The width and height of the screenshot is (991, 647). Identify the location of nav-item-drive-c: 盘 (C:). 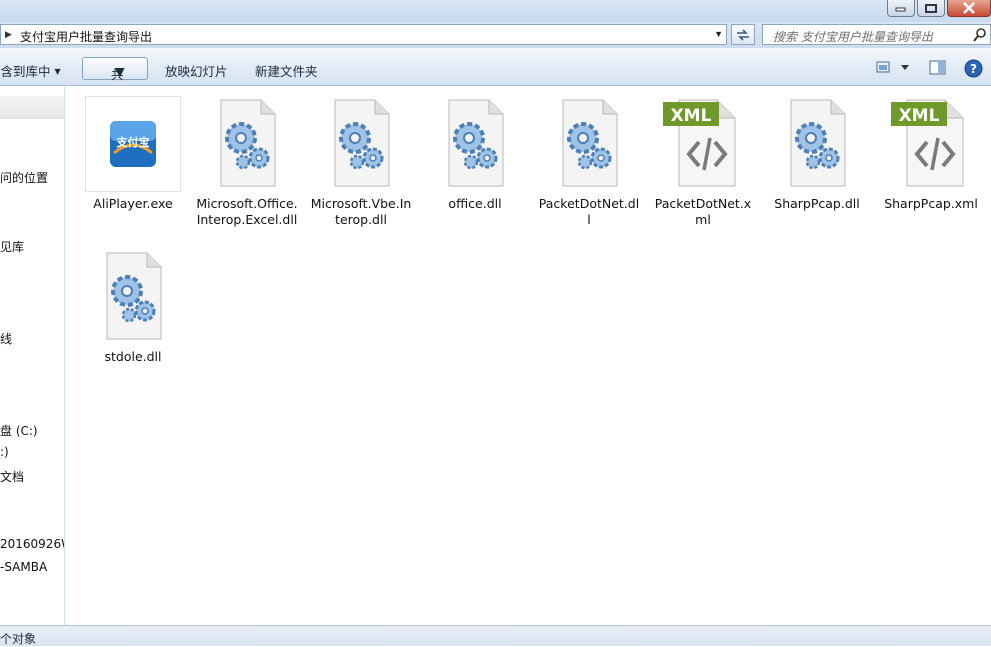
(19, 430).